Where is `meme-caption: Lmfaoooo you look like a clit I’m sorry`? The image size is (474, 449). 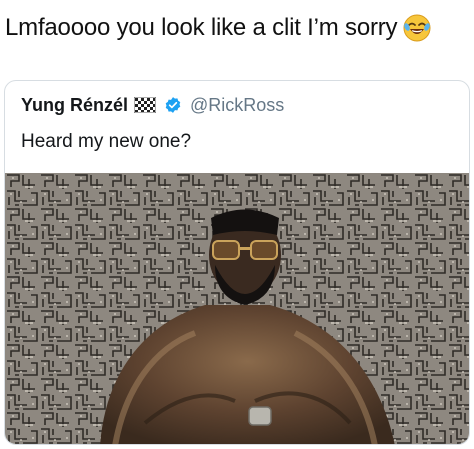 meme-caption: Lmfaoooo you look like a clit I’m sorry is located at coordinates (218, 28).